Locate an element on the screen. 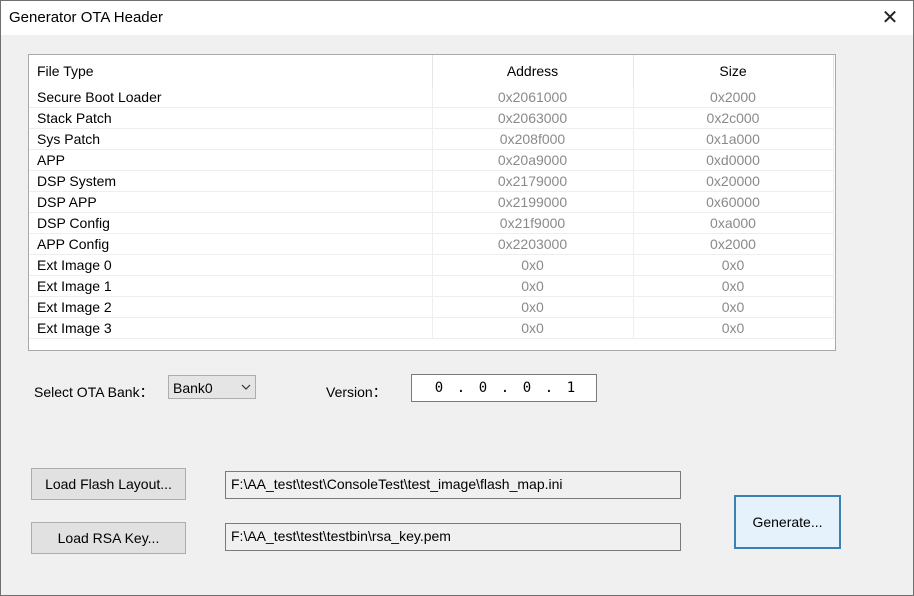 The height and width of the screenshot is (596, 914). table-row: DSP APP 0x2199000 0x60000 is located at coordinates (431, 202).